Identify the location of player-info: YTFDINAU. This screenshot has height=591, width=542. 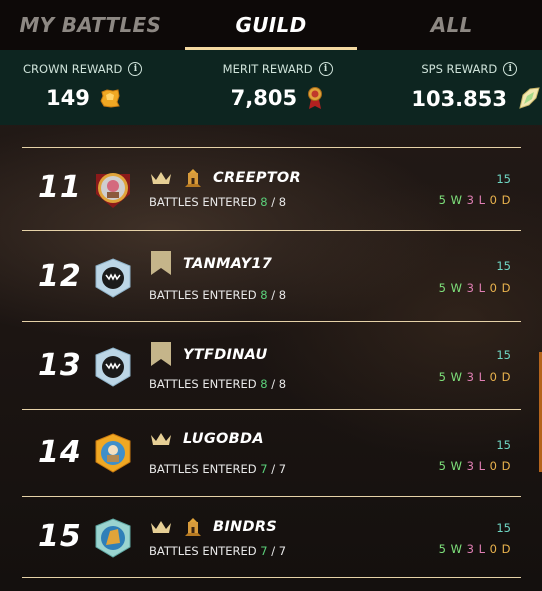
(208, 355).